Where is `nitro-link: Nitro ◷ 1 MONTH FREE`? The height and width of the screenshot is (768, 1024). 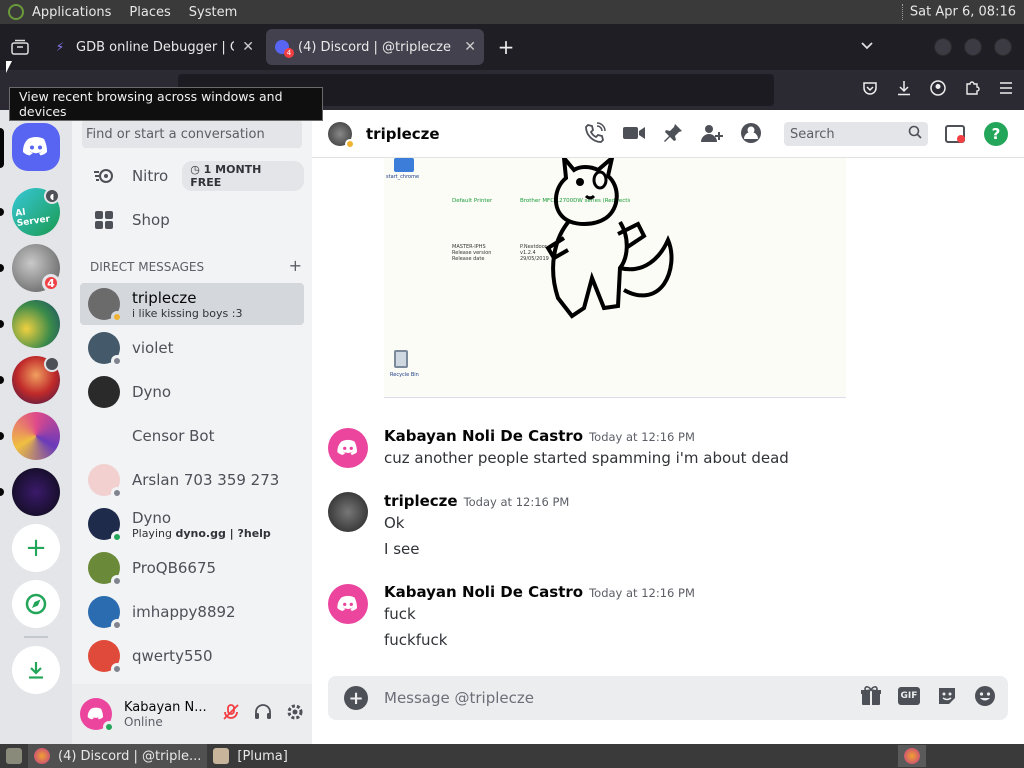
nitro-link: Nitro ◷ 1 MONTH FREE is located at coordinates (192, 176).